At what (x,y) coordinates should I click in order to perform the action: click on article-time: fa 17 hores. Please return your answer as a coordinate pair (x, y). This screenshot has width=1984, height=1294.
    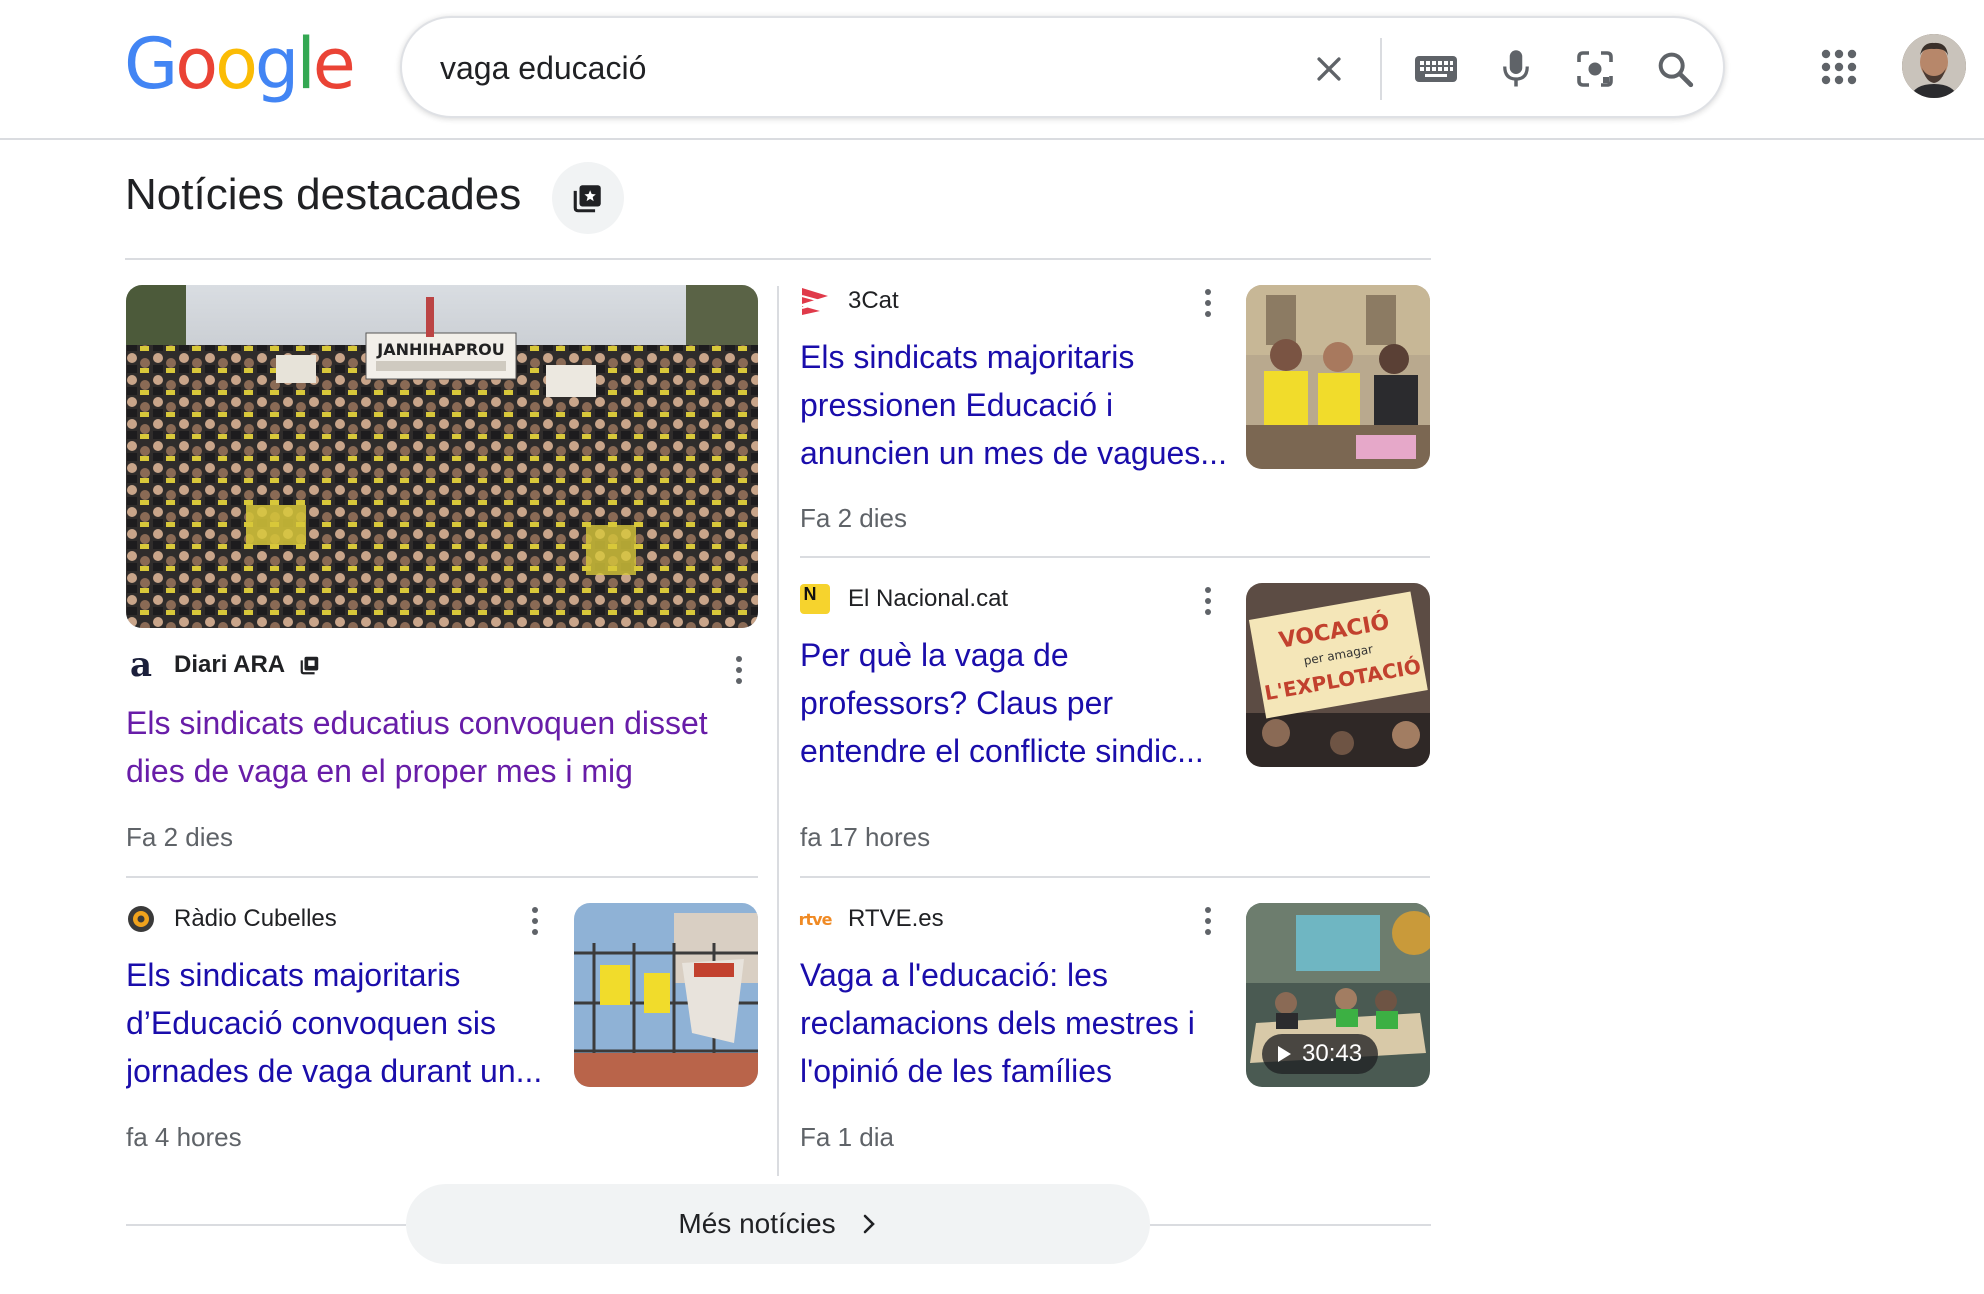
    Looking at the image, I should click on (865, 837).